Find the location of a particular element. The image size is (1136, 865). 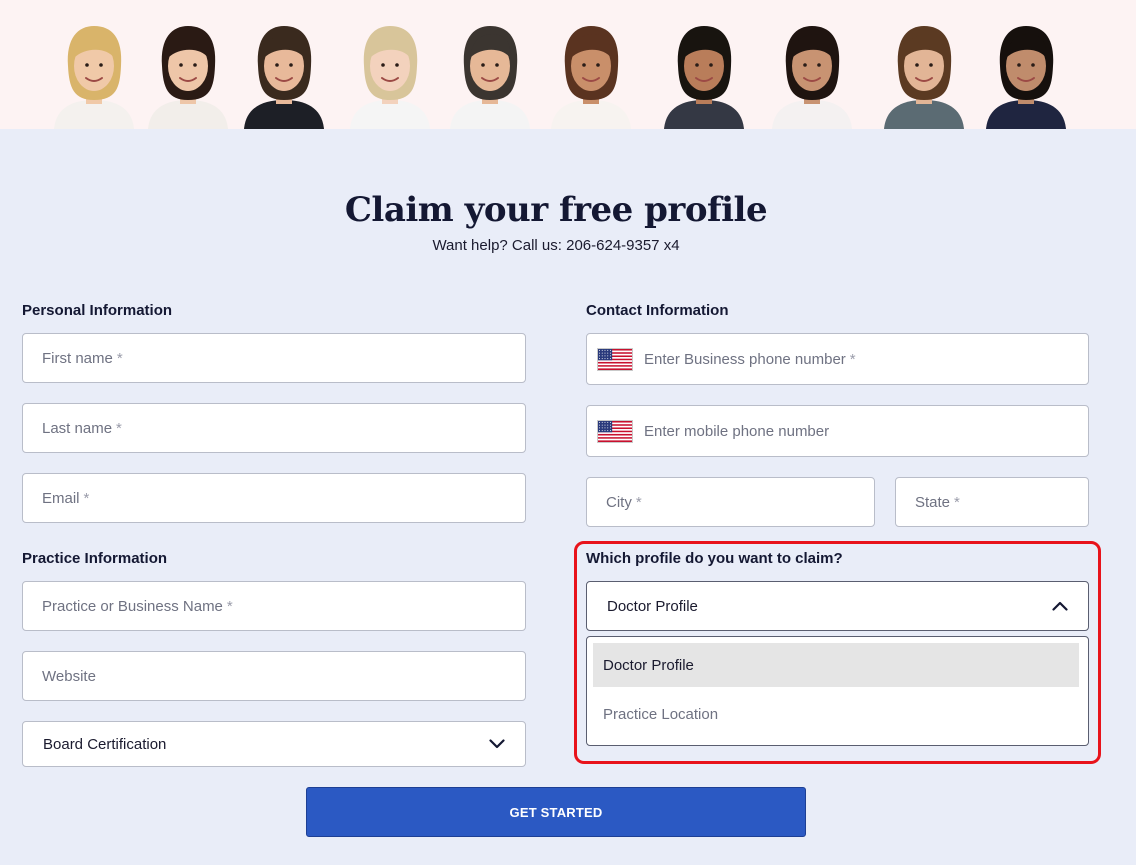

banner is located at coordinates (568, 64).